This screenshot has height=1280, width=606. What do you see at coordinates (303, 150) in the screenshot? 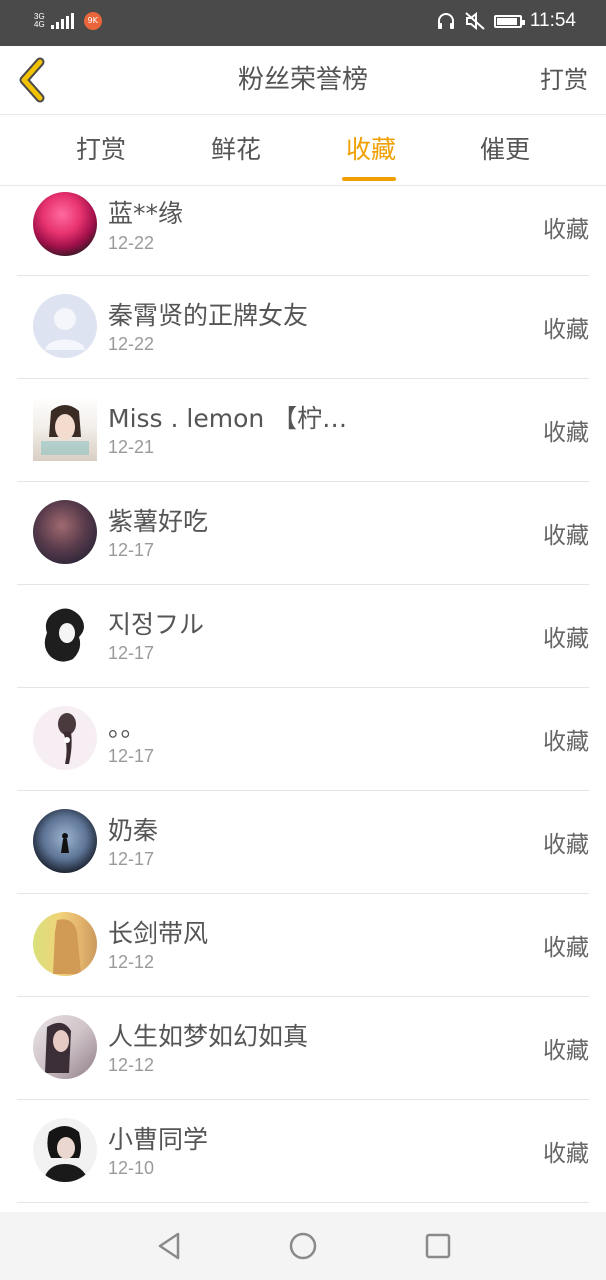
I see `tab-bar: 打赏 鲜花 收藏 催更` at bounding box center [303, 150].